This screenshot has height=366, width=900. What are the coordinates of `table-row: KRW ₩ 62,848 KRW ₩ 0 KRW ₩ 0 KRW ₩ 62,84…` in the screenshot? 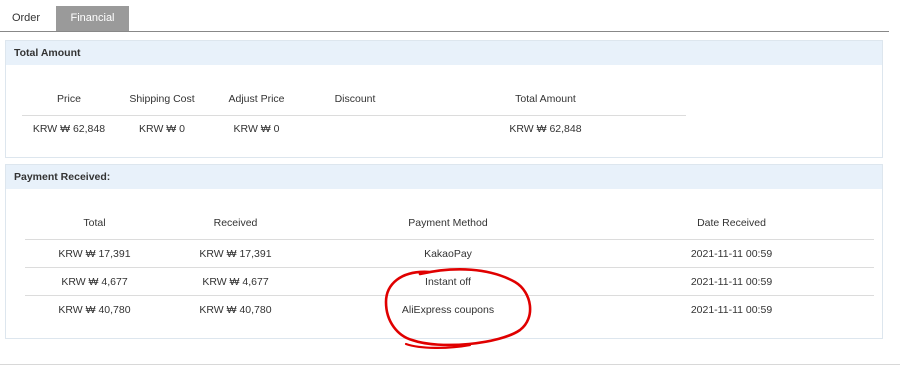 It's located at (354, 128).